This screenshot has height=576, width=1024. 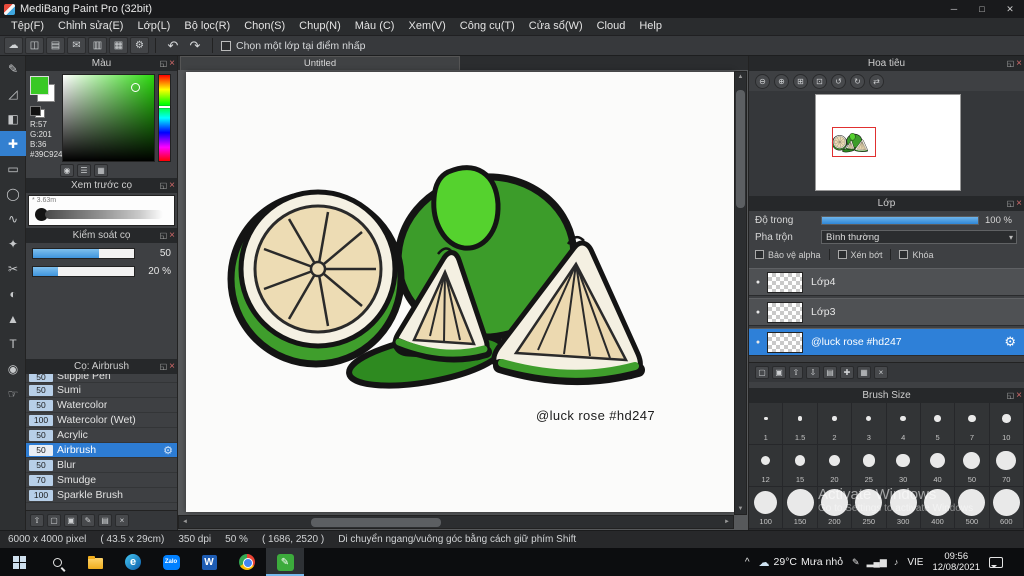 What do you see at coordinates (982, 9) in the screenshot?
I see `maximize-button: □` at bounding box center [982, 9].